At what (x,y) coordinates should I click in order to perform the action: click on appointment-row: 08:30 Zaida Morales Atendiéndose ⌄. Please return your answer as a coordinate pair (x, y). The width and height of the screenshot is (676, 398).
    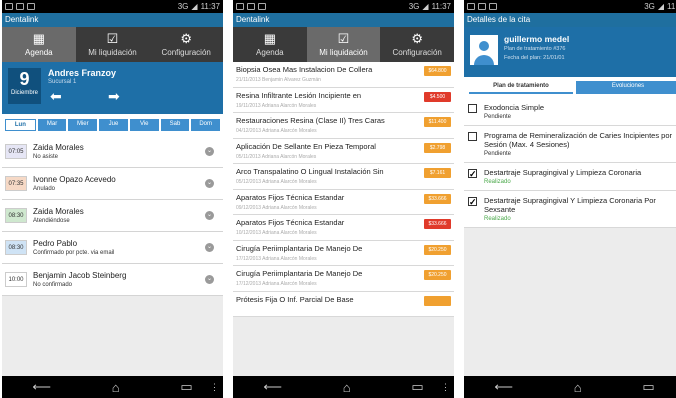
    Looking at the image, I should click on (112, 216).